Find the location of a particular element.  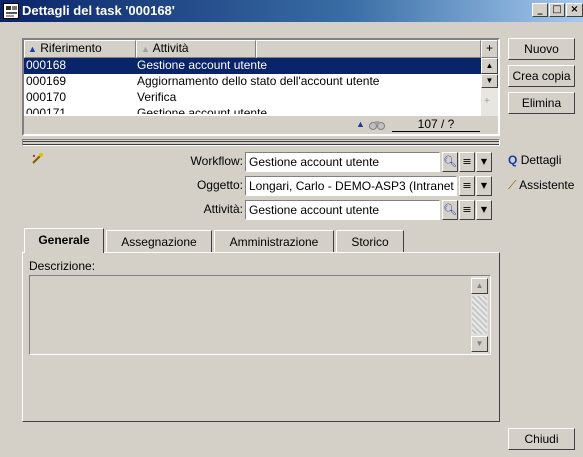

scroll-plus-icon: + is located at coordinates (487, 101).